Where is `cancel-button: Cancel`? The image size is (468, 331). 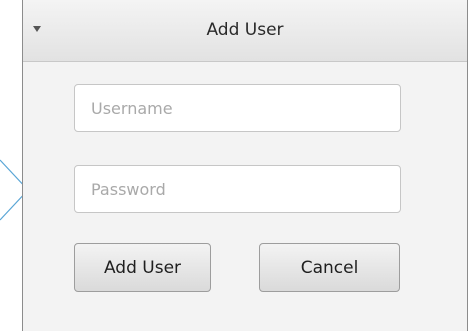
cancel-button: Cancel is located at coordinates (329, 267).